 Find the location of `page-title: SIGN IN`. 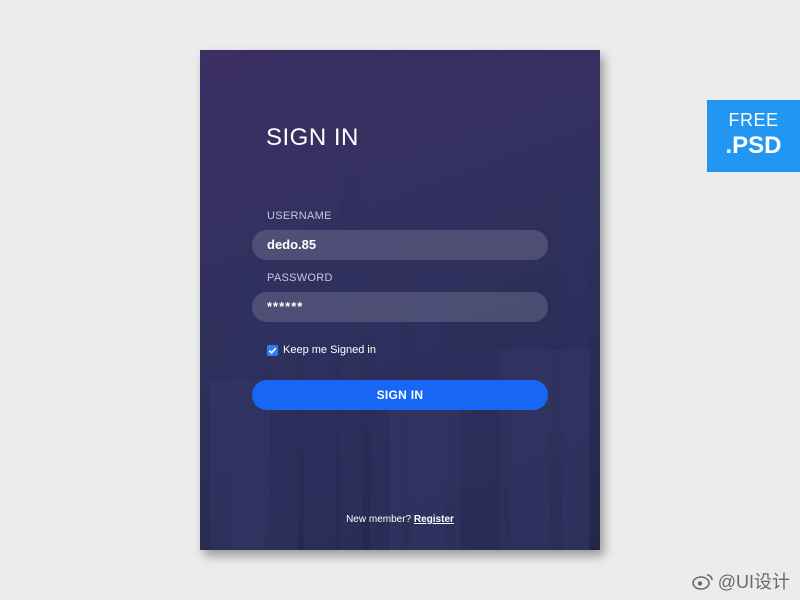

page-title: SIGN IN is located at coordinates (312, 137).